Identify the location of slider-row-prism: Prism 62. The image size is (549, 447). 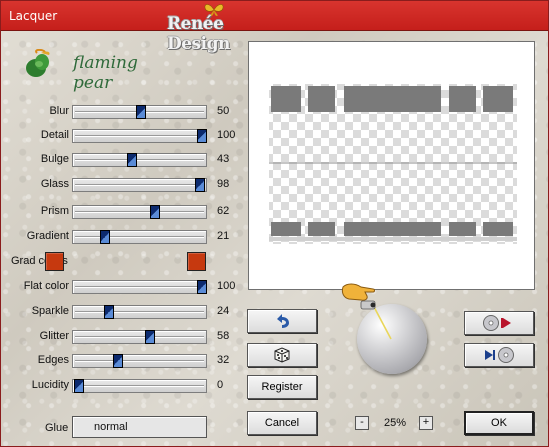
(126, 212).